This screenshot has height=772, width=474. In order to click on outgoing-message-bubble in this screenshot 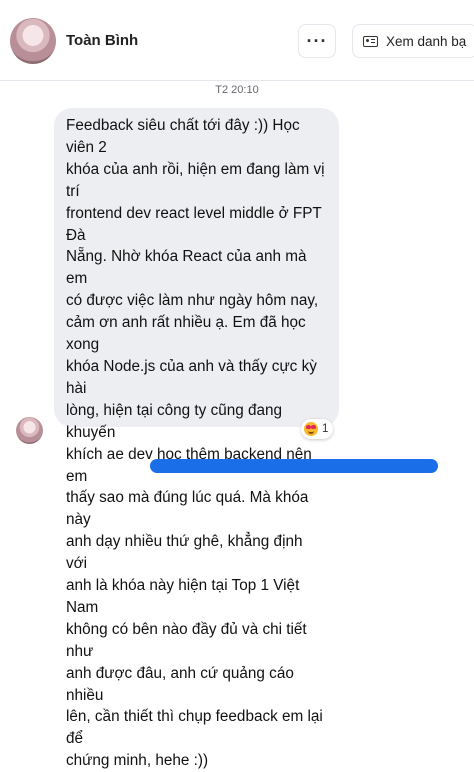, I will do `click(294, 466)`.